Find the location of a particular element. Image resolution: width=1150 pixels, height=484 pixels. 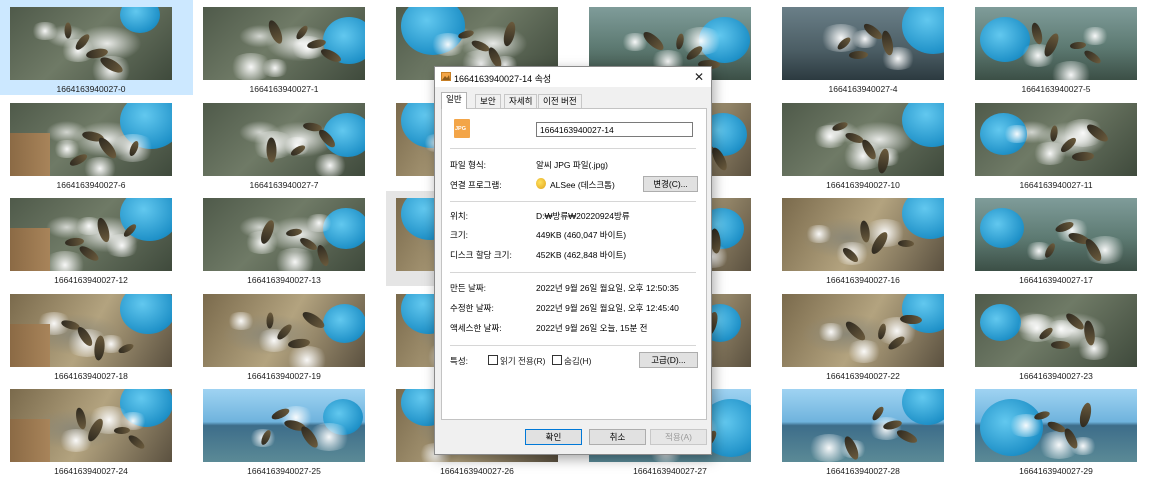

file-name-label: 1664163940027-10 is located at coordinates (863, 185).